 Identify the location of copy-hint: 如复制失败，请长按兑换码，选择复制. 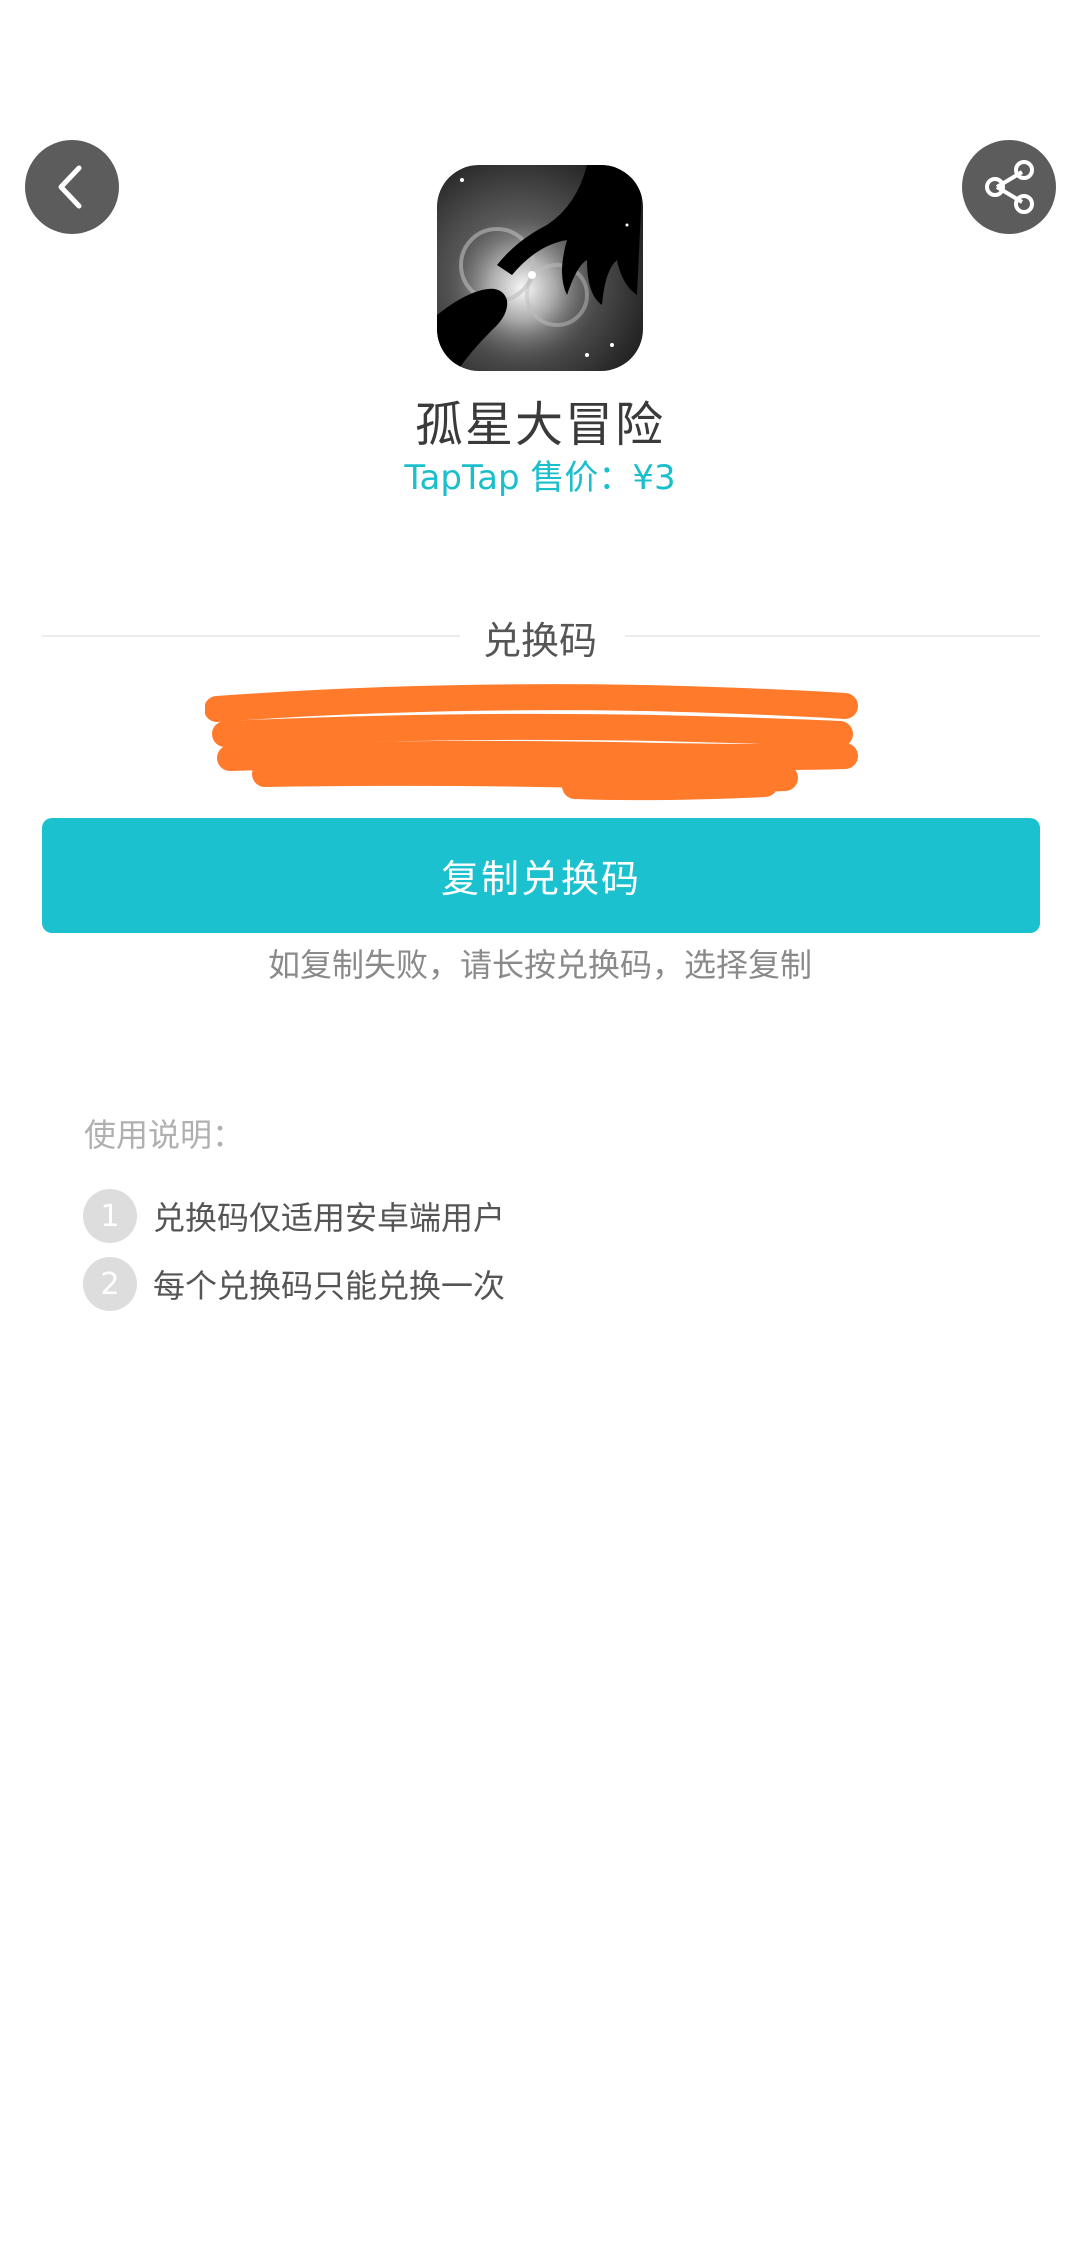
(539, 965).